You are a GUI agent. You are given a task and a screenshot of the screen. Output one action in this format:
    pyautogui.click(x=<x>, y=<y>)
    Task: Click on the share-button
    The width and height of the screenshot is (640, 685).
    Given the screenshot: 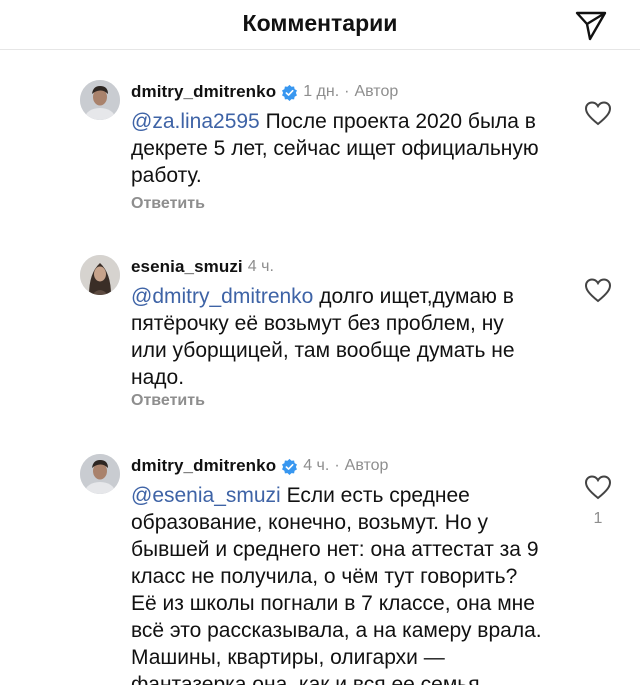 What is the action you would take?
    pyautogui.click(x=591, y=25)
    